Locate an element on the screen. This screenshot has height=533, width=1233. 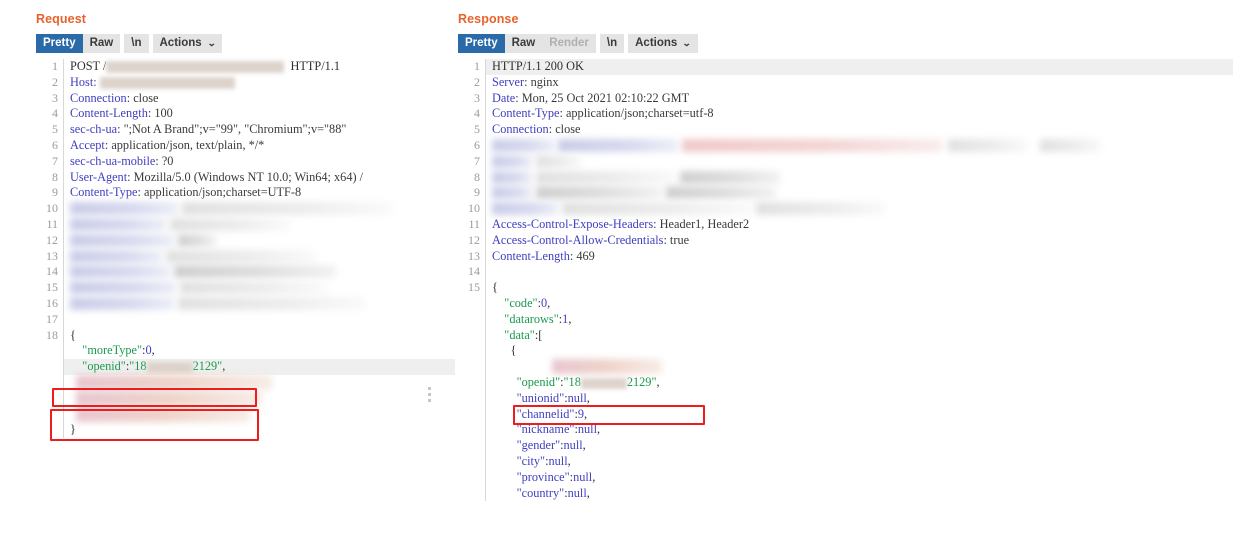
code-line: "channelid":9, is located at coordinates (845, 414).